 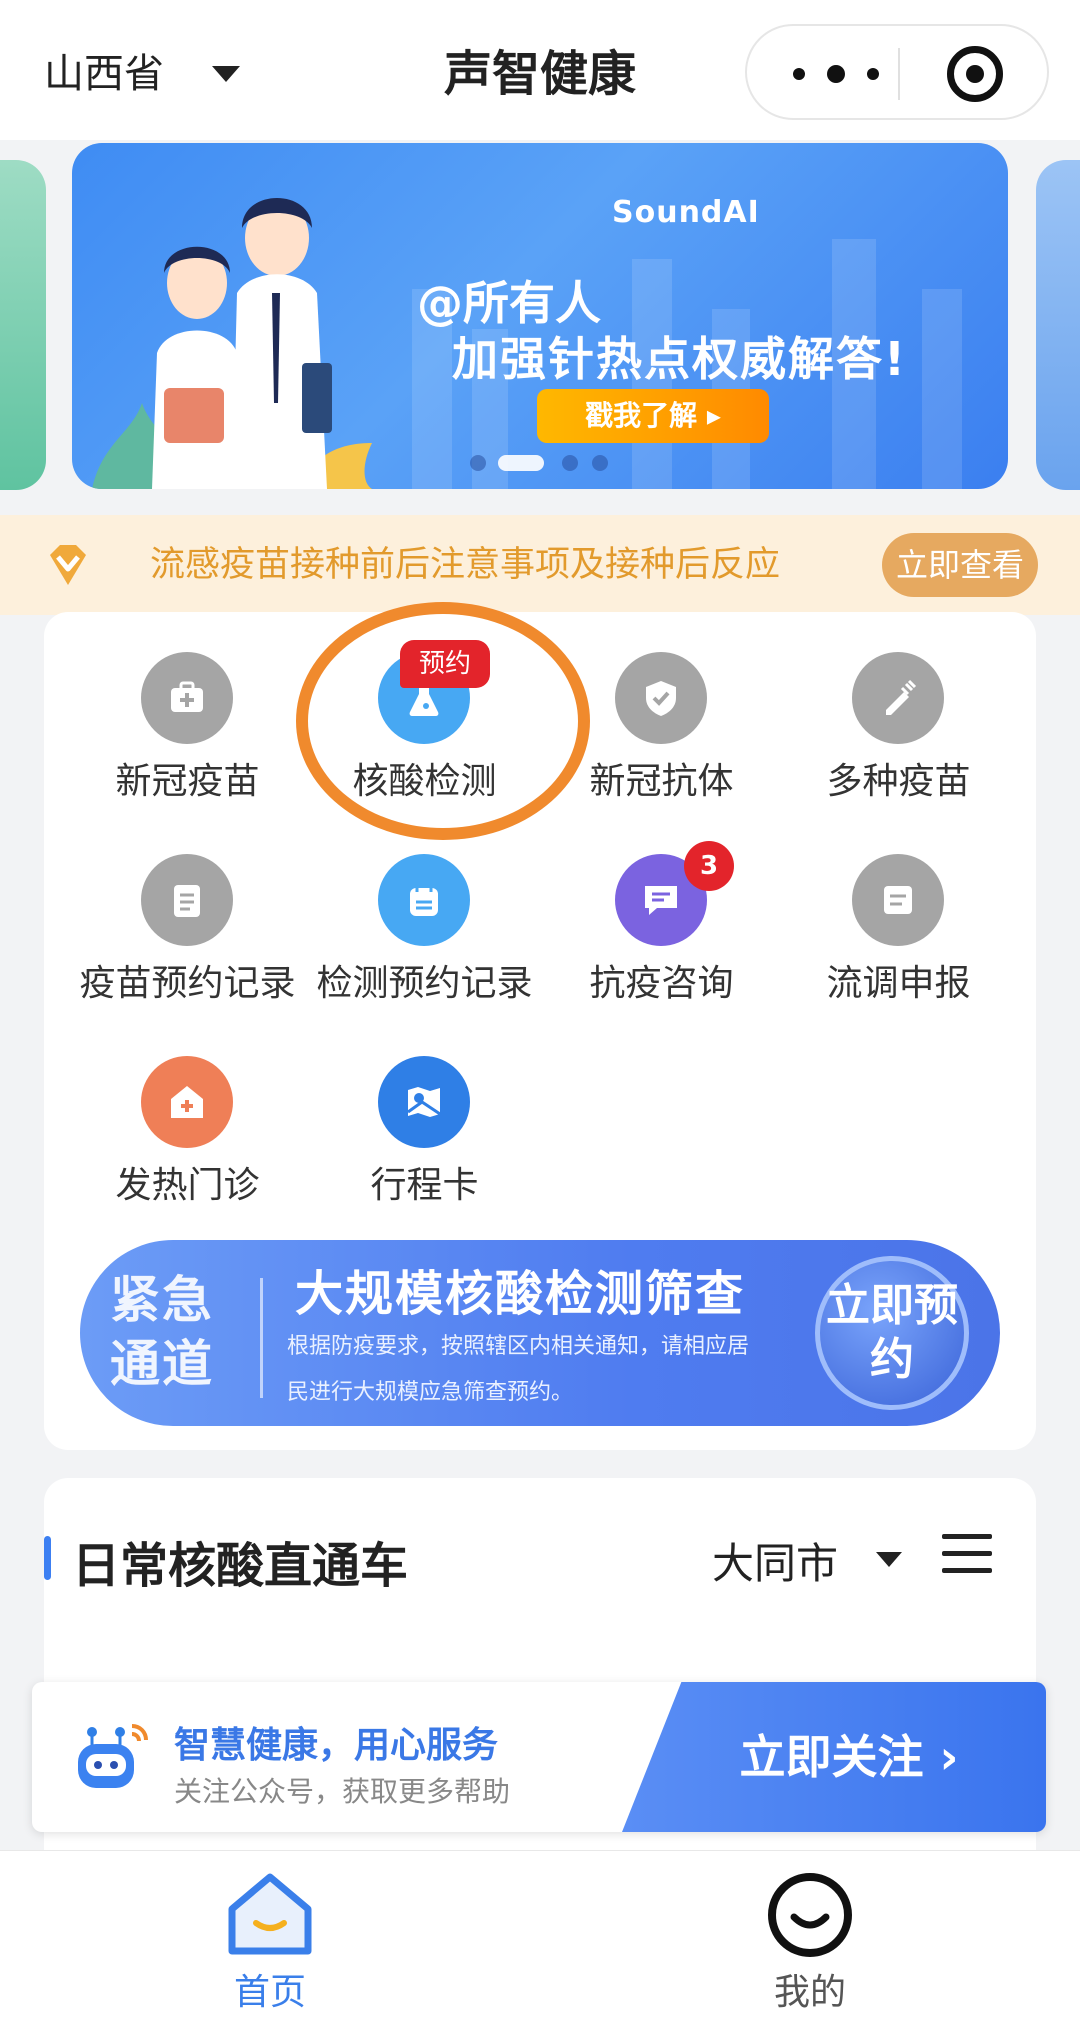 What do you see at coordinates (898, 698) in the screenshot?
I see `syringe-icon` at bounding box center [898, 698].